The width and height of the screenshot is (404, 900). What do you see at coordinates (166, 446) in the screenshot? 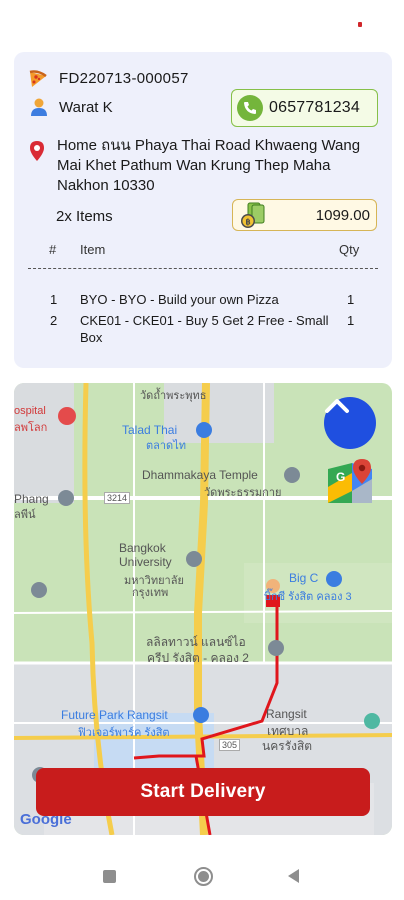
I see `map-label-talad-thai-th: ตลาดไท` at bounding box center [166, 446].